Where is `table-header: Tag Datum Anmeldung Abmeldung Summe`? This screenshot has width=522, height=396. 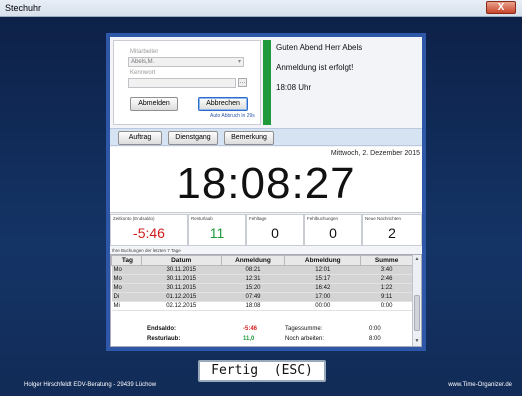 table-header: Tag Datum Anmeldung Abmeldung Summe is located at coordinates (262, 260).